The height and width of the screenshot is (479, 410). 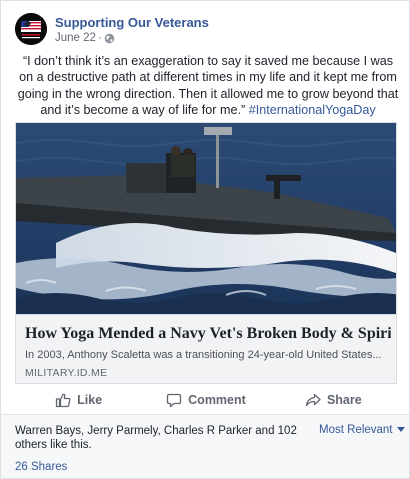 I want to click on share-button: Share, so click(x=333, y=399).